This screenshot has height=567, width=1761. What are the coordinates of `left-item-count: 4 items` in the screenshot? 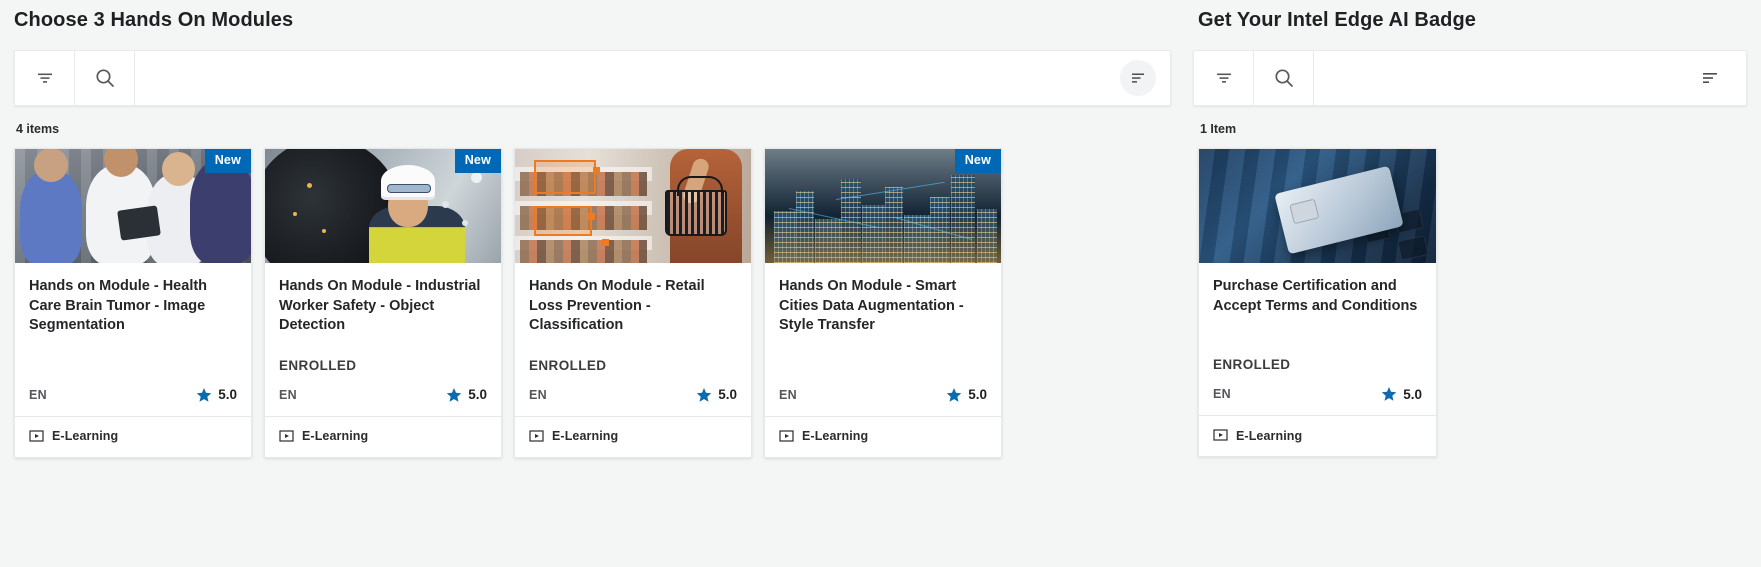 It's located at (38, 129).